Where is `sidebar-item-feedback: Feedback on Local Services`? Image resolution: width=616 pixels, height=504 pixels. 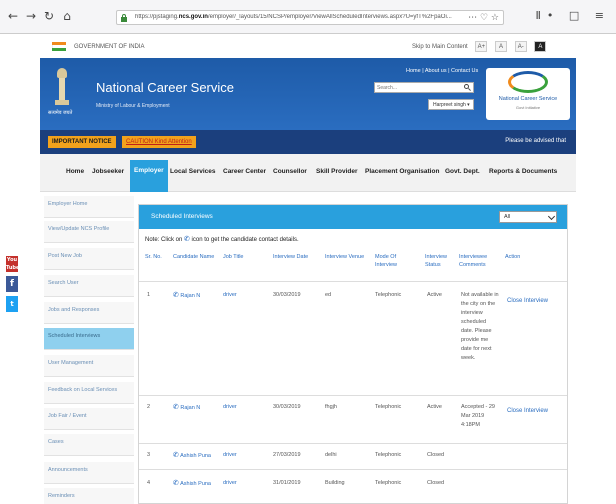 sidebar-item-feedback: Feedback on Local Services is located at coordinates (89, 393).